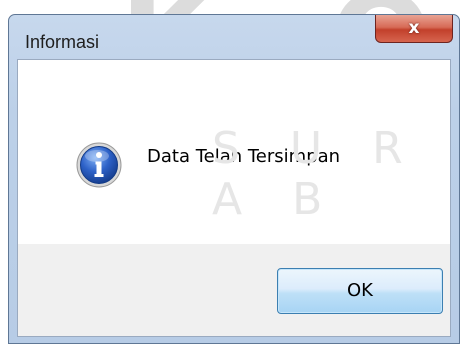  What do you see at coordinates (234, 37) in the screenshot?
I see `dialog-titlebar: Informasi x` at bounding box center [234, 37].